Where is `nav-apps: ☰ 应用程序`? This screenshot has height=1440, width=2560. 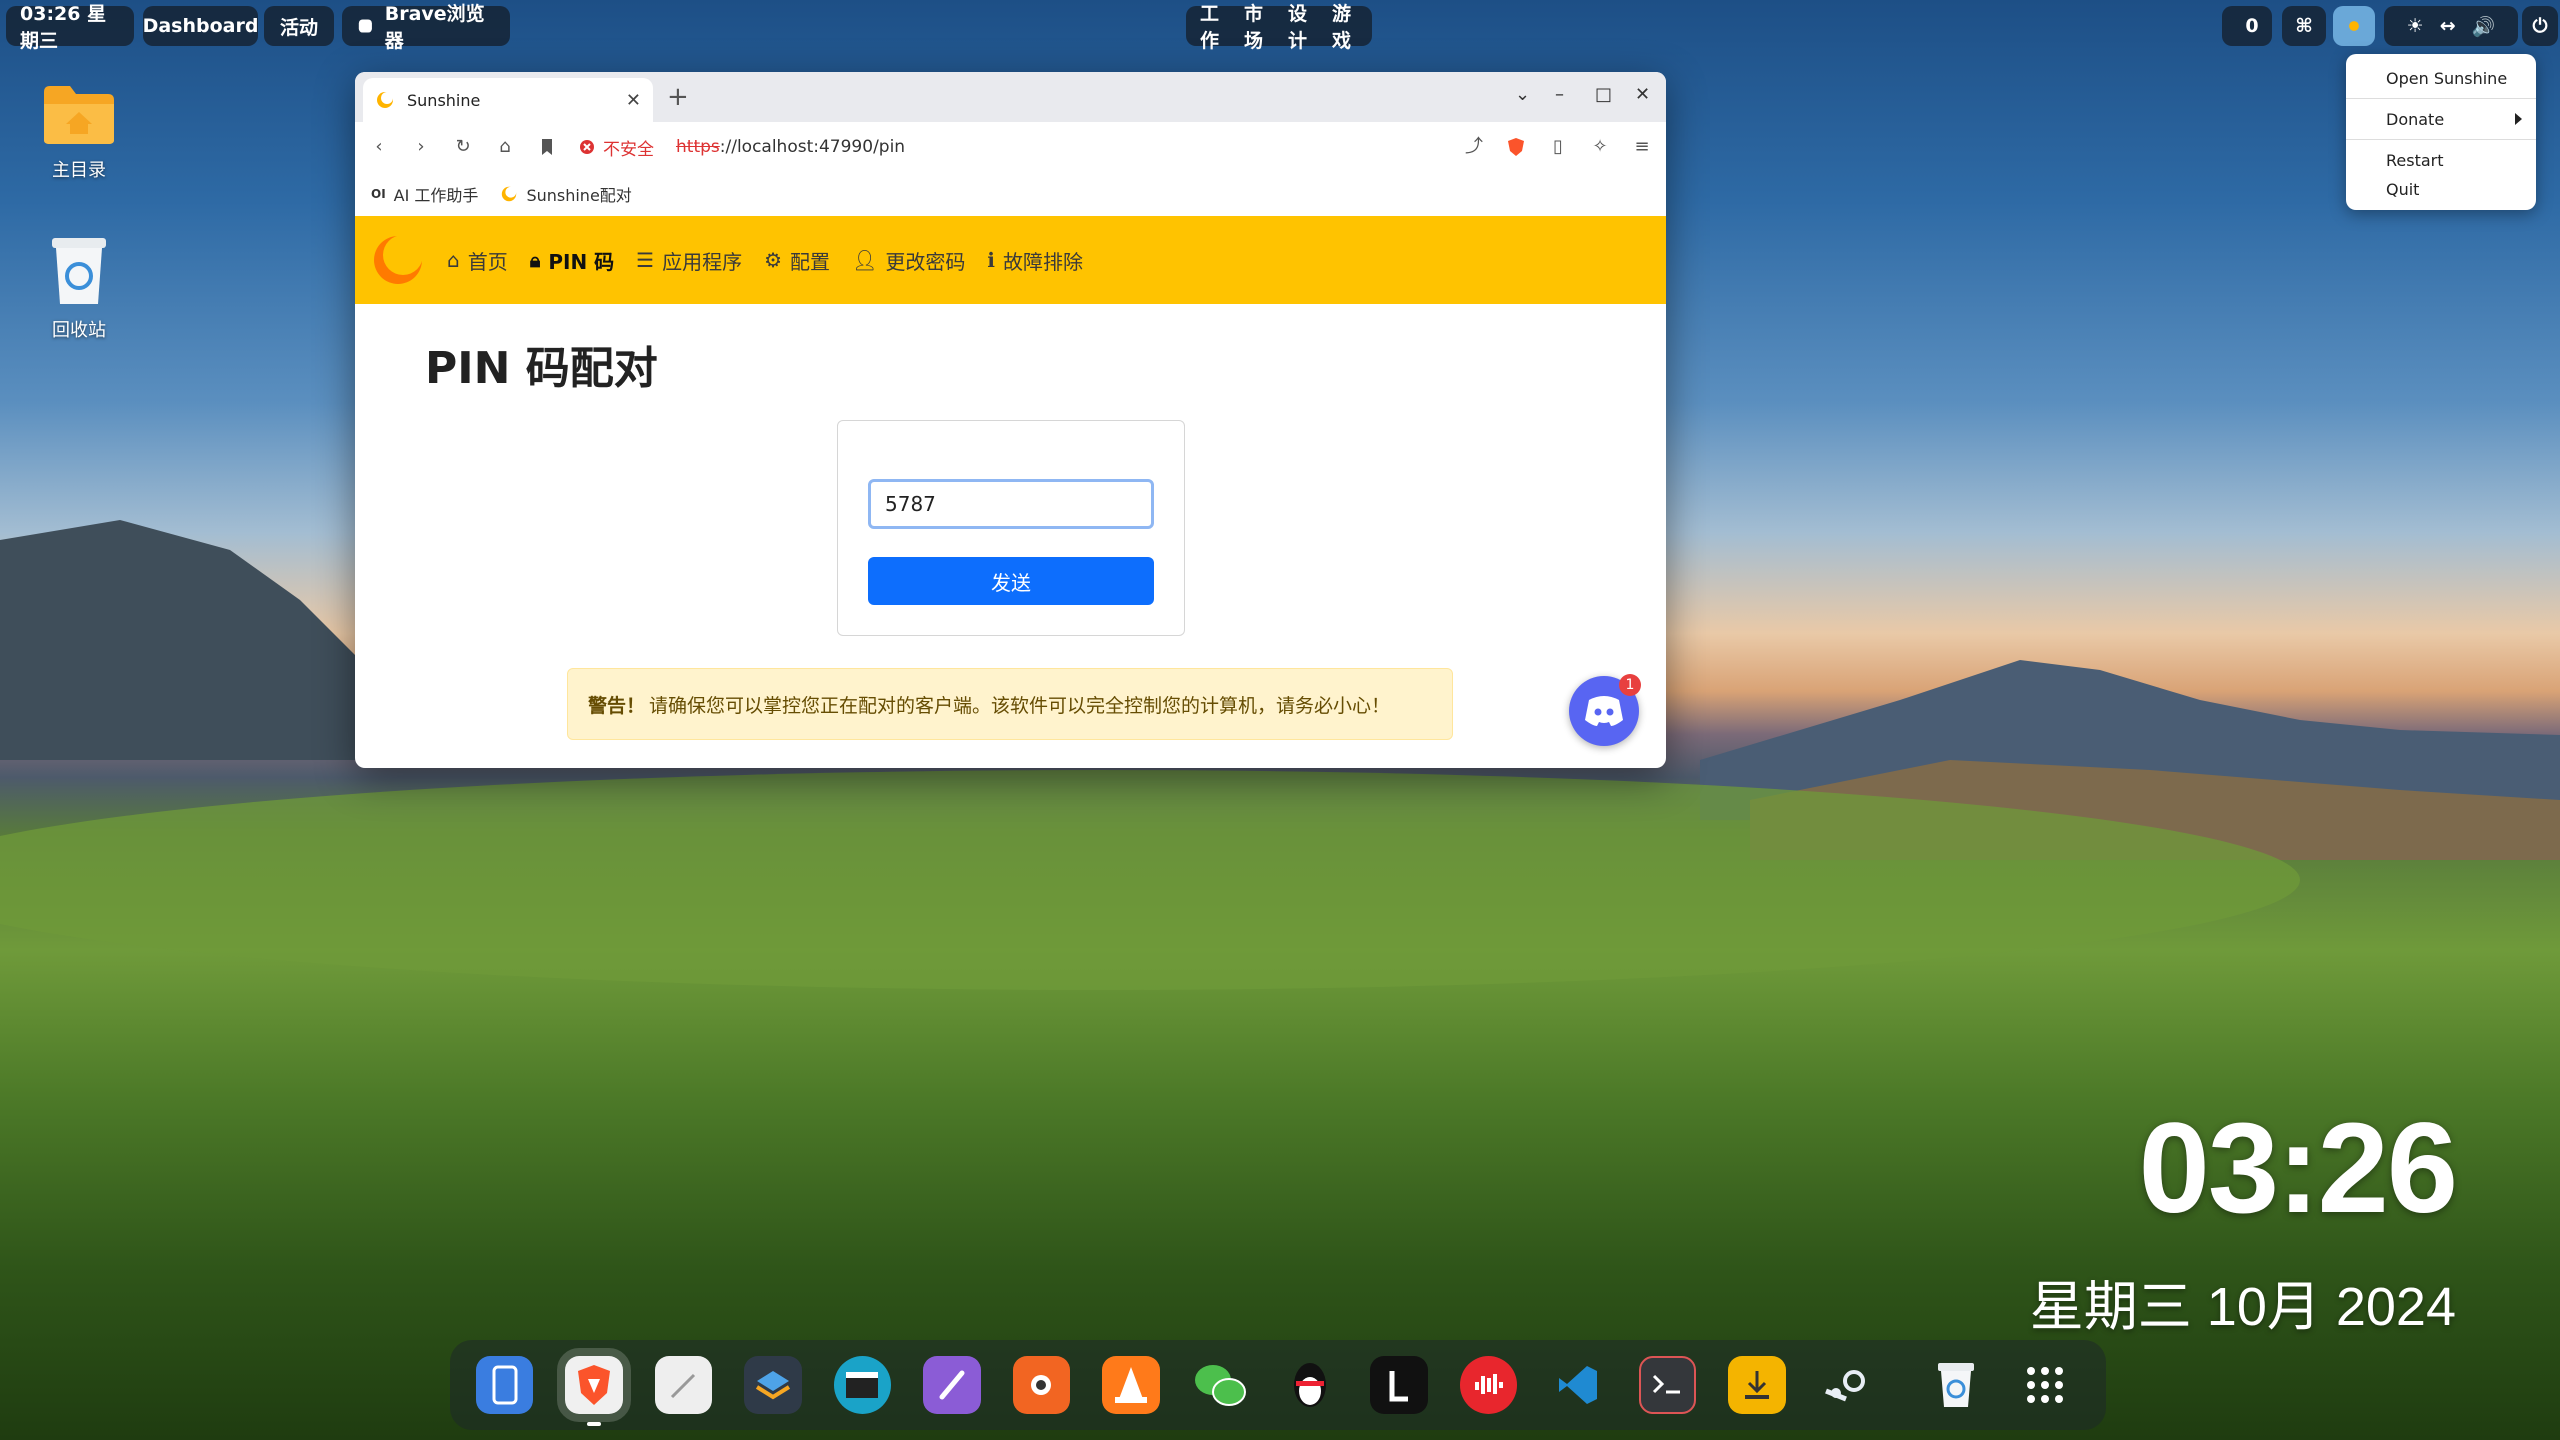
nav-apps: ☰ 应用程序 is located at coordinates (689, 260).